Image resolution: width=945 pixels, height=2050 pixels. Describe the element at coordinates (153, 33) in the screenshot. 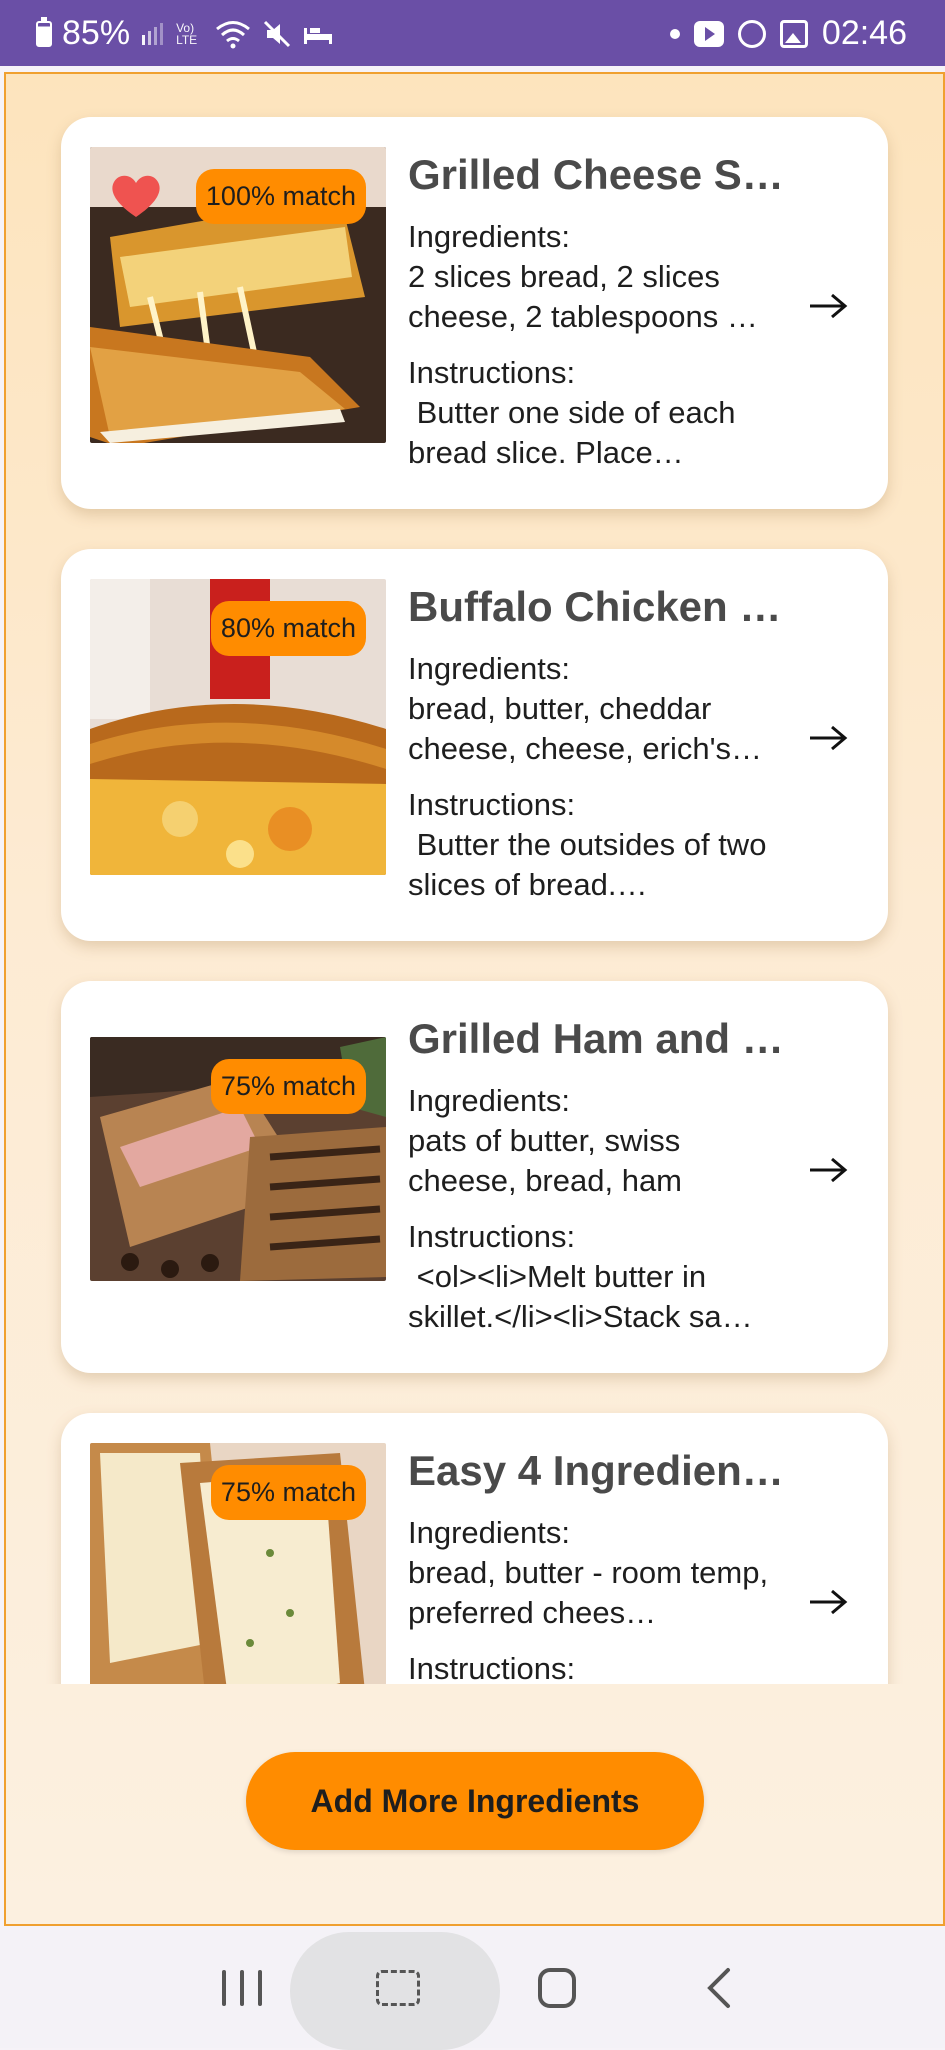

I see `signal-icon` at that location.